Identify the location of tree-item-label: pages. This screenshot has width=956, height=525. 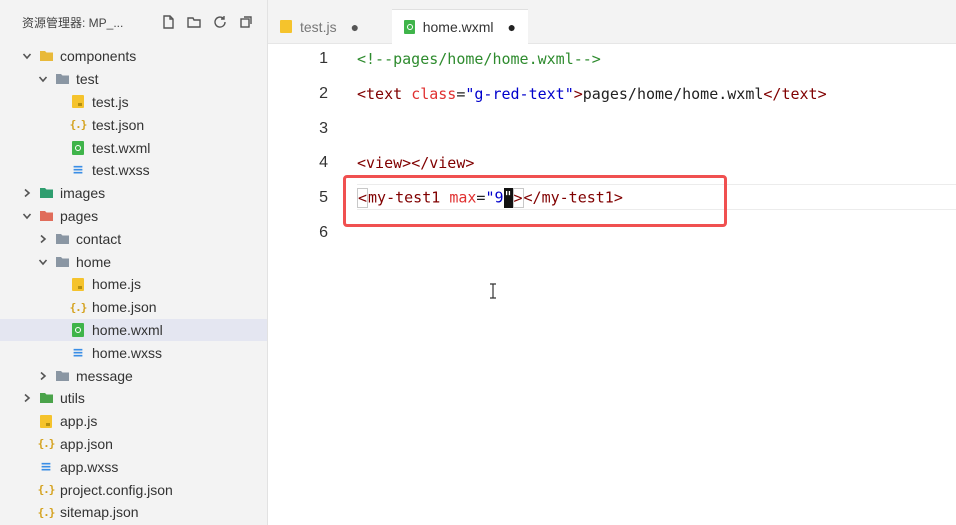
(79, 215).